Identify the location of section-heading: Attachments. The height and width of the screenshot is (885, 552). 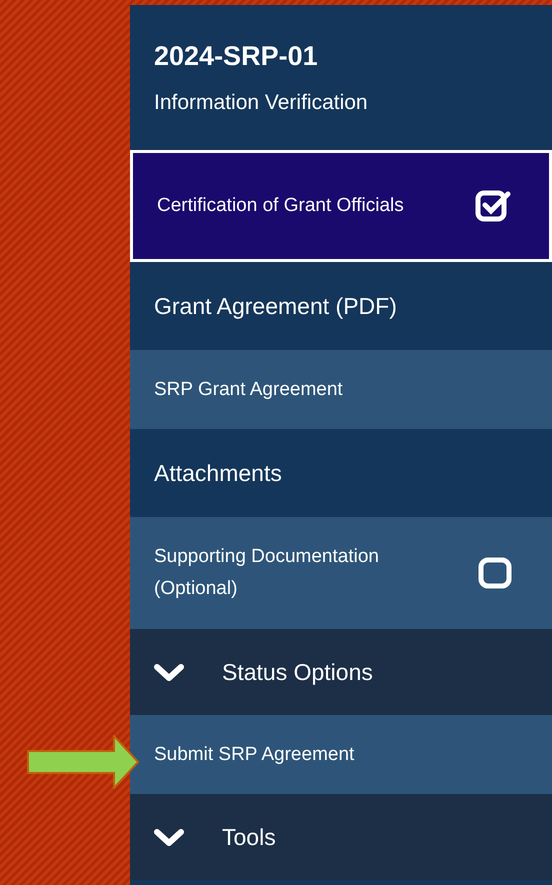
(218, 473).